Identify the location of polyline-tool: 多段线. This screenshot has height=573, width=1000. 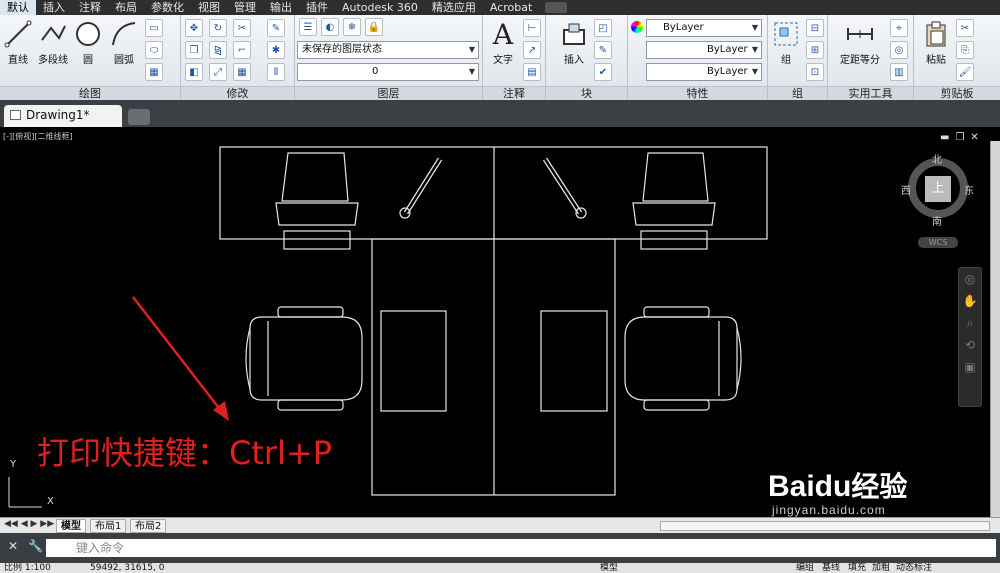
(53, 42).